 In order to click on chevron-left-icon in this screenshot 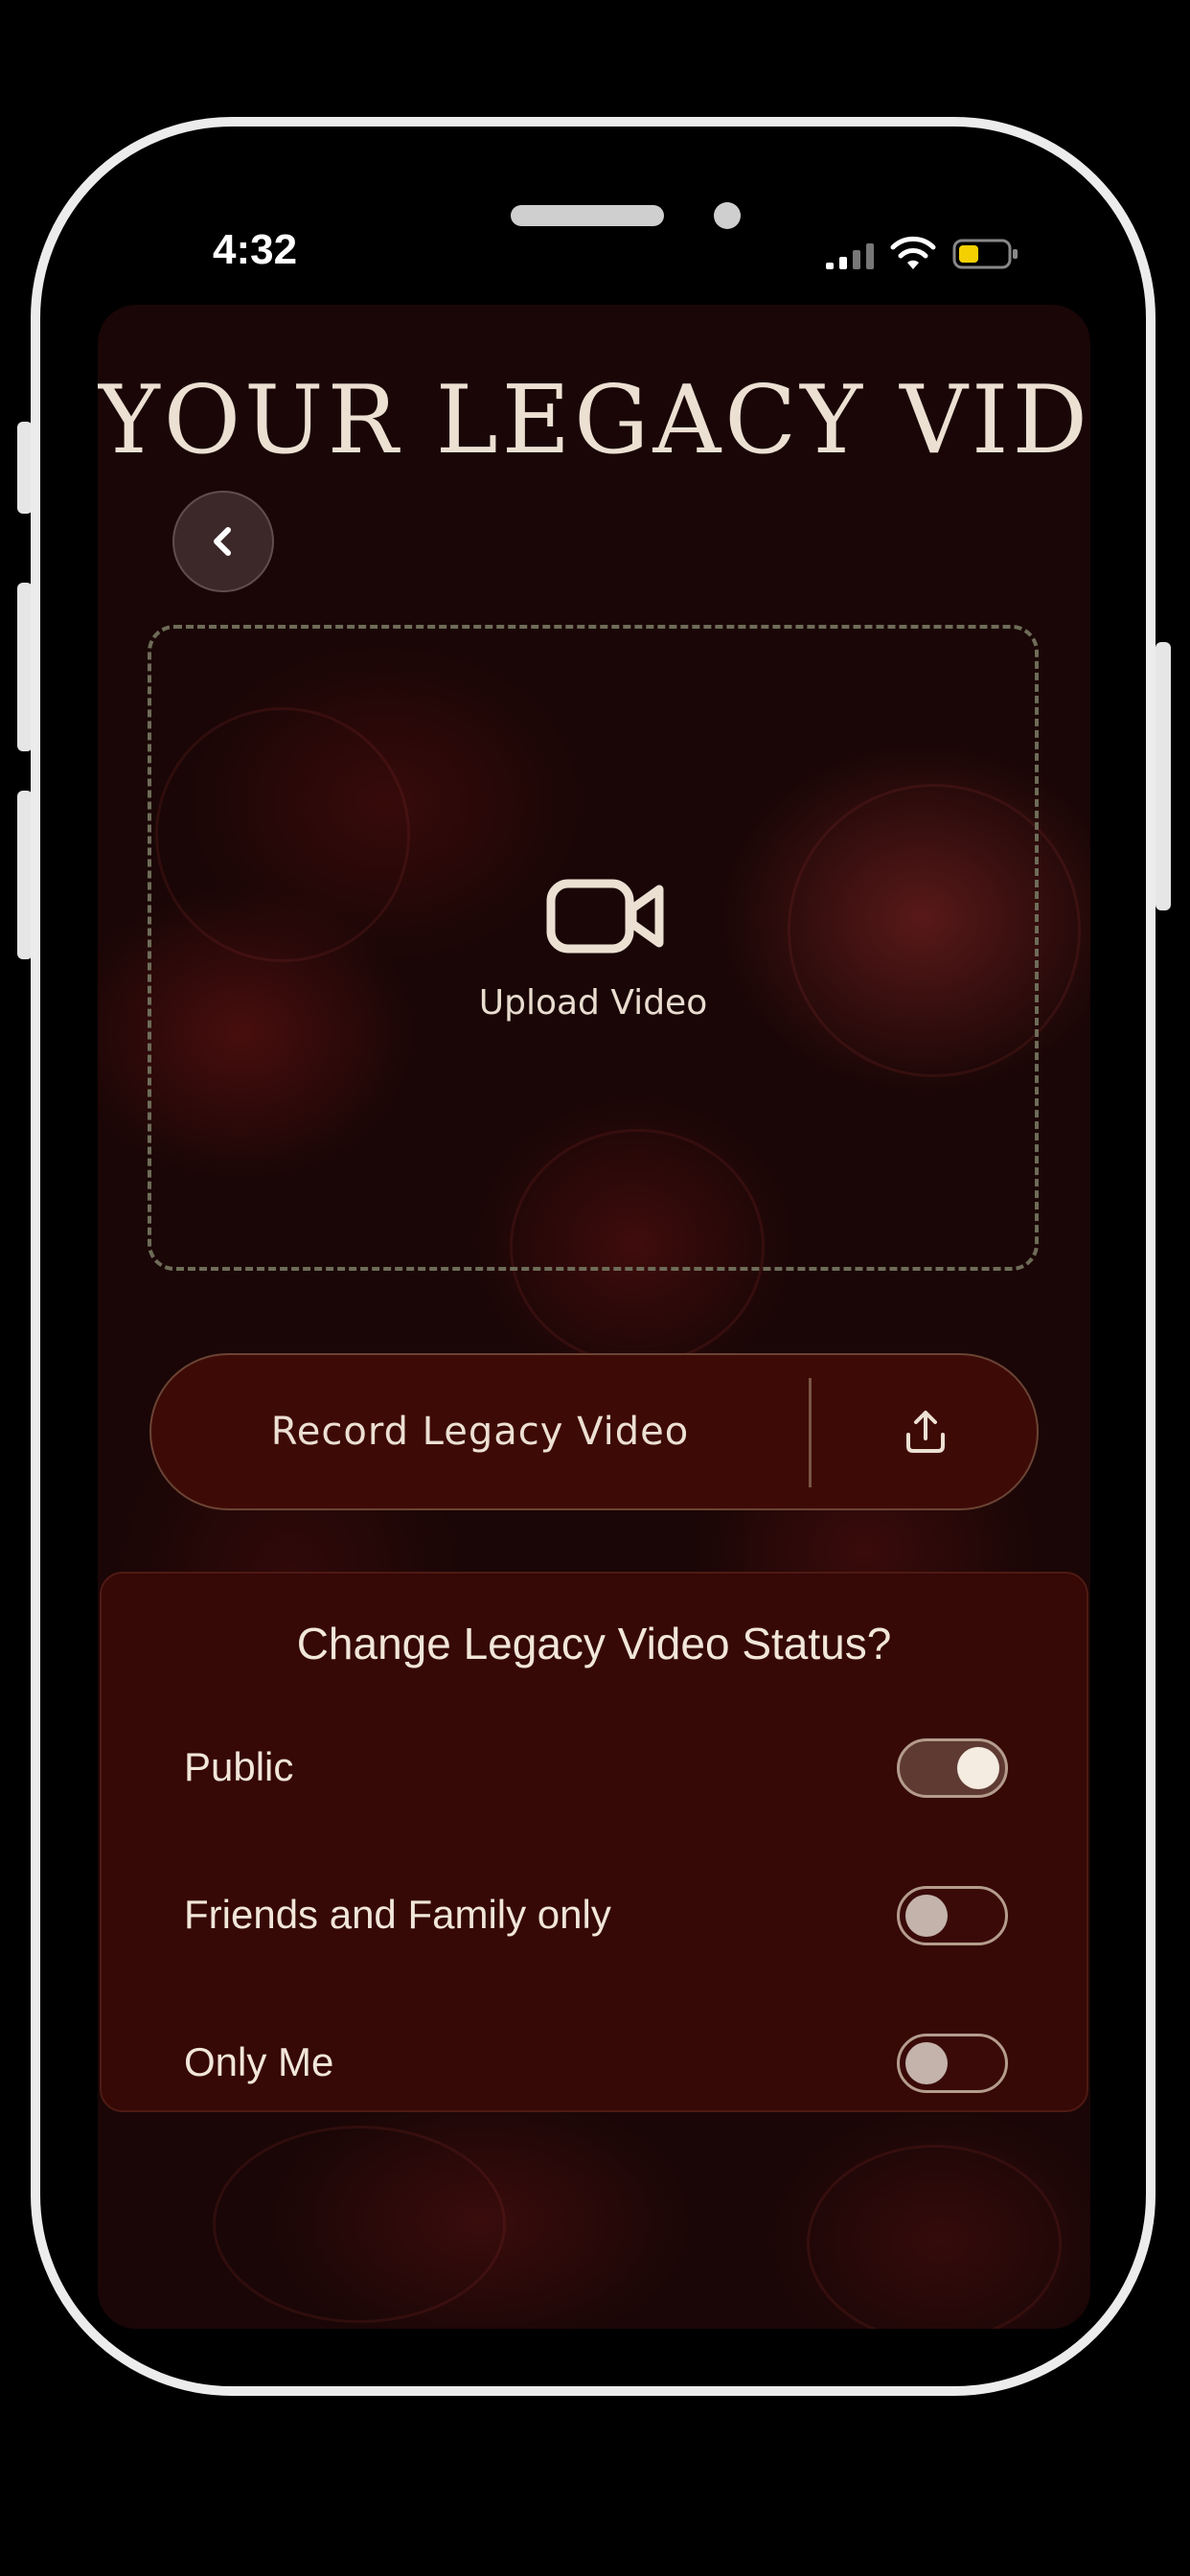, I will do `click(222, 541)`.